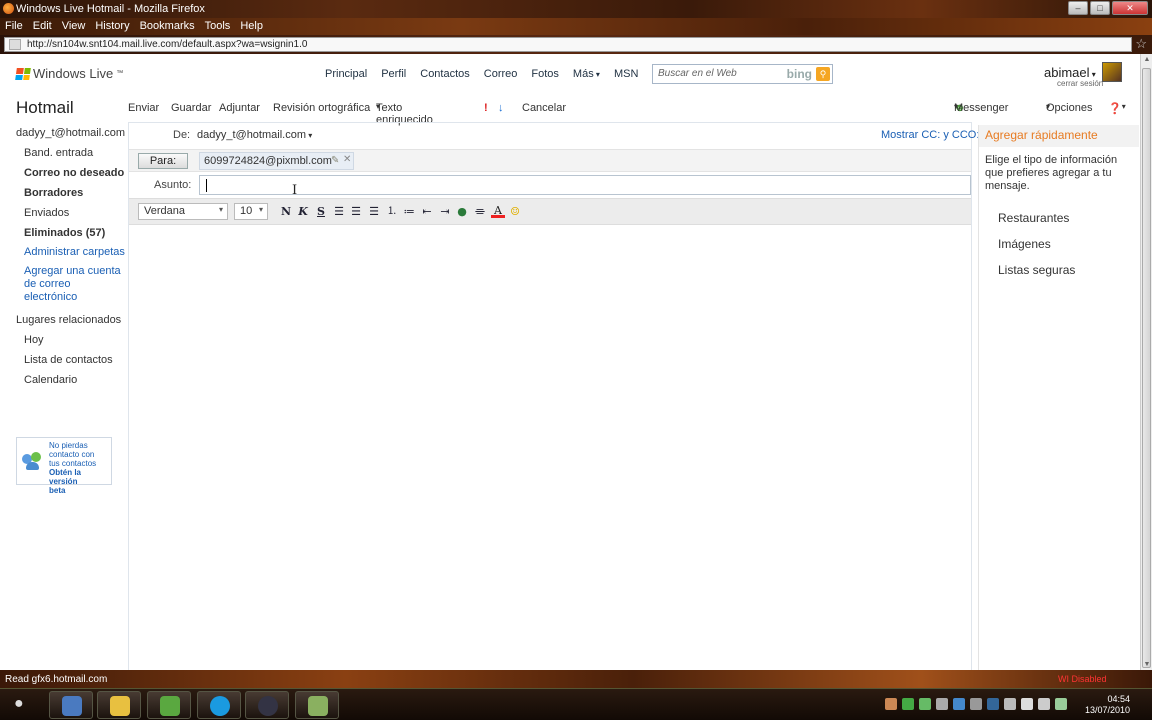 This screenshot has width=1152, height=720. What do you see at coordinates (626, 74) in the screenshot?
I see `nav-msn: MSN` at bounding box center [626, 74].